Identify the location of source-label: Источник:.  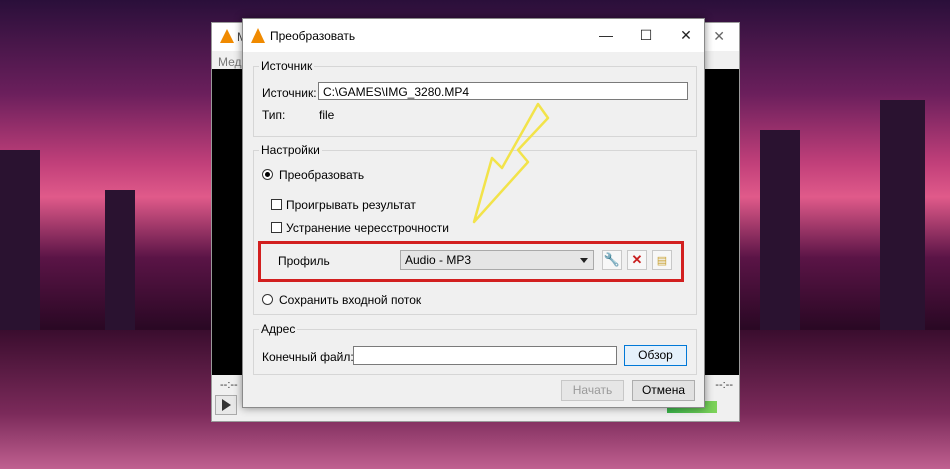
(289, 93).